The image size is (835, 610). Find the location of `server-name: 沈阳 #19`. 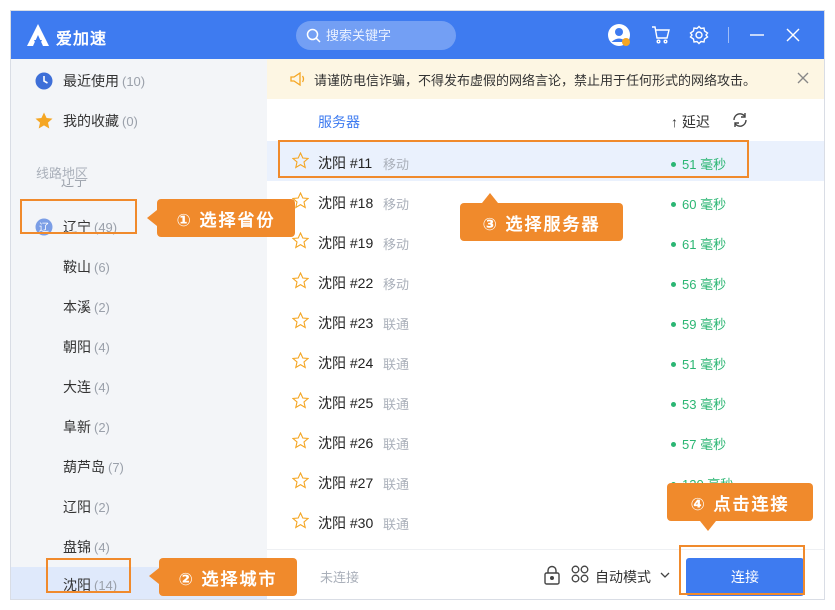

server-name: 沈阳 #19 is located at coordinates (346, 243).